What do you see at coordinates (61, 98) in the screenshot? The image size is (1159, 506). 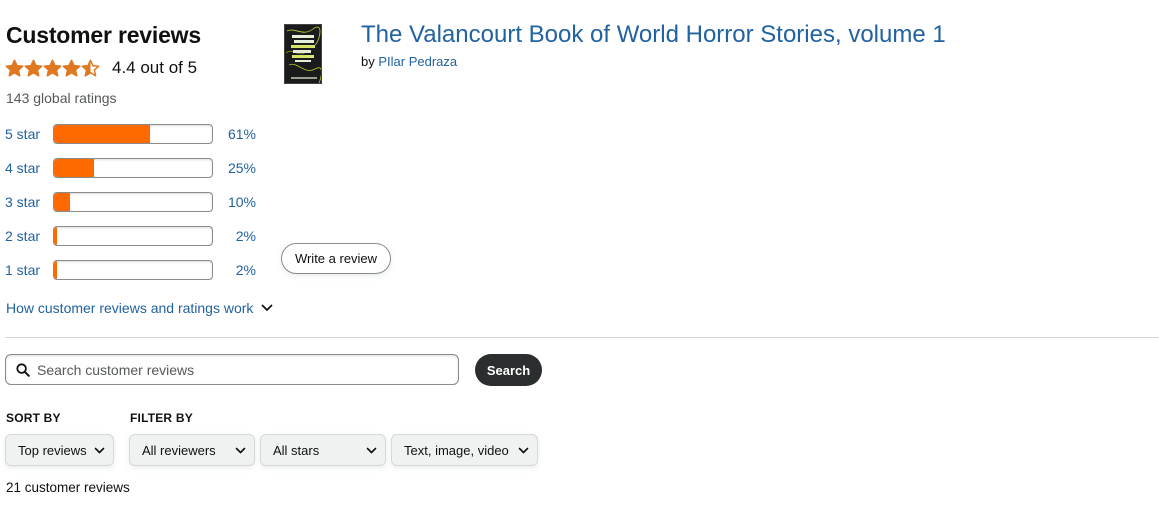 I see `global-ratings-count: 143 global ratings` at bounding box center [61, 98].